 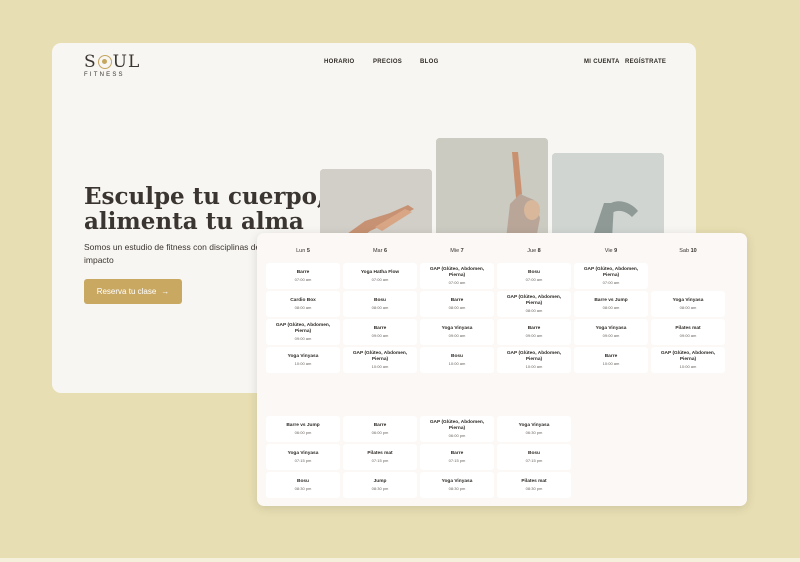 I want to click on nav-registrate: REGÍSTRATE, so click(x=645, y=62).